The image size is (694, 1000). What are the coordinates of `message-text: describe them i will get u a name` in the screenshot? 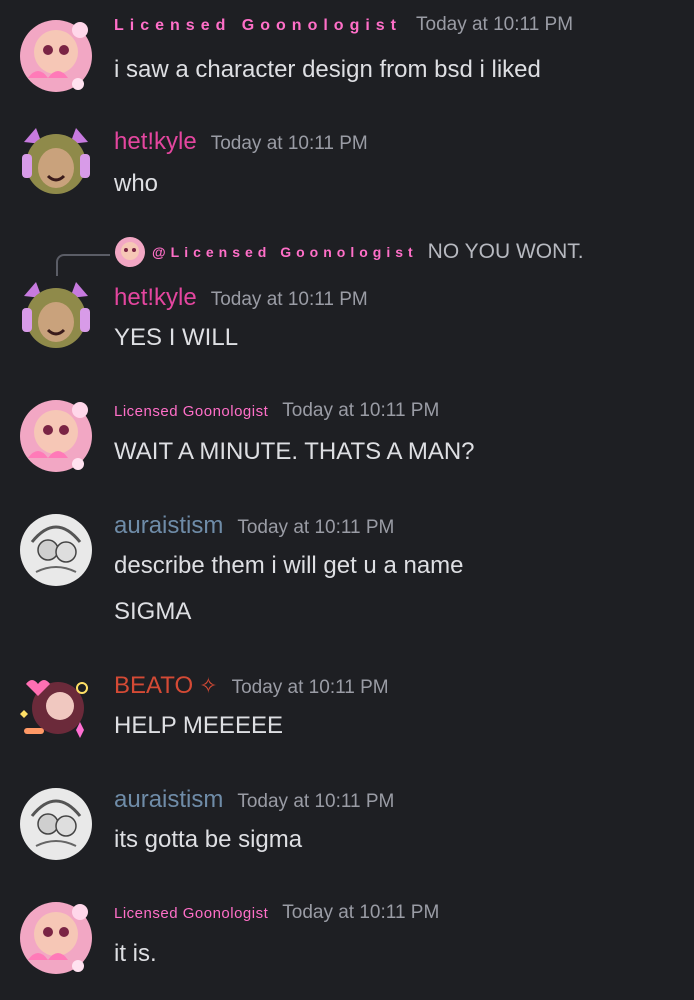 It's located at (289, 565).